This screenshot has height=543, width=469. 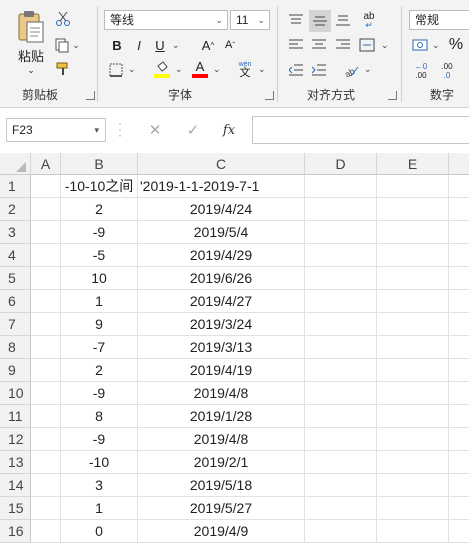 What do you see at coordinates (221, 301) in the screenshot?
I see `cell-c: 2019/4/27` at bounding box center [221, 301].